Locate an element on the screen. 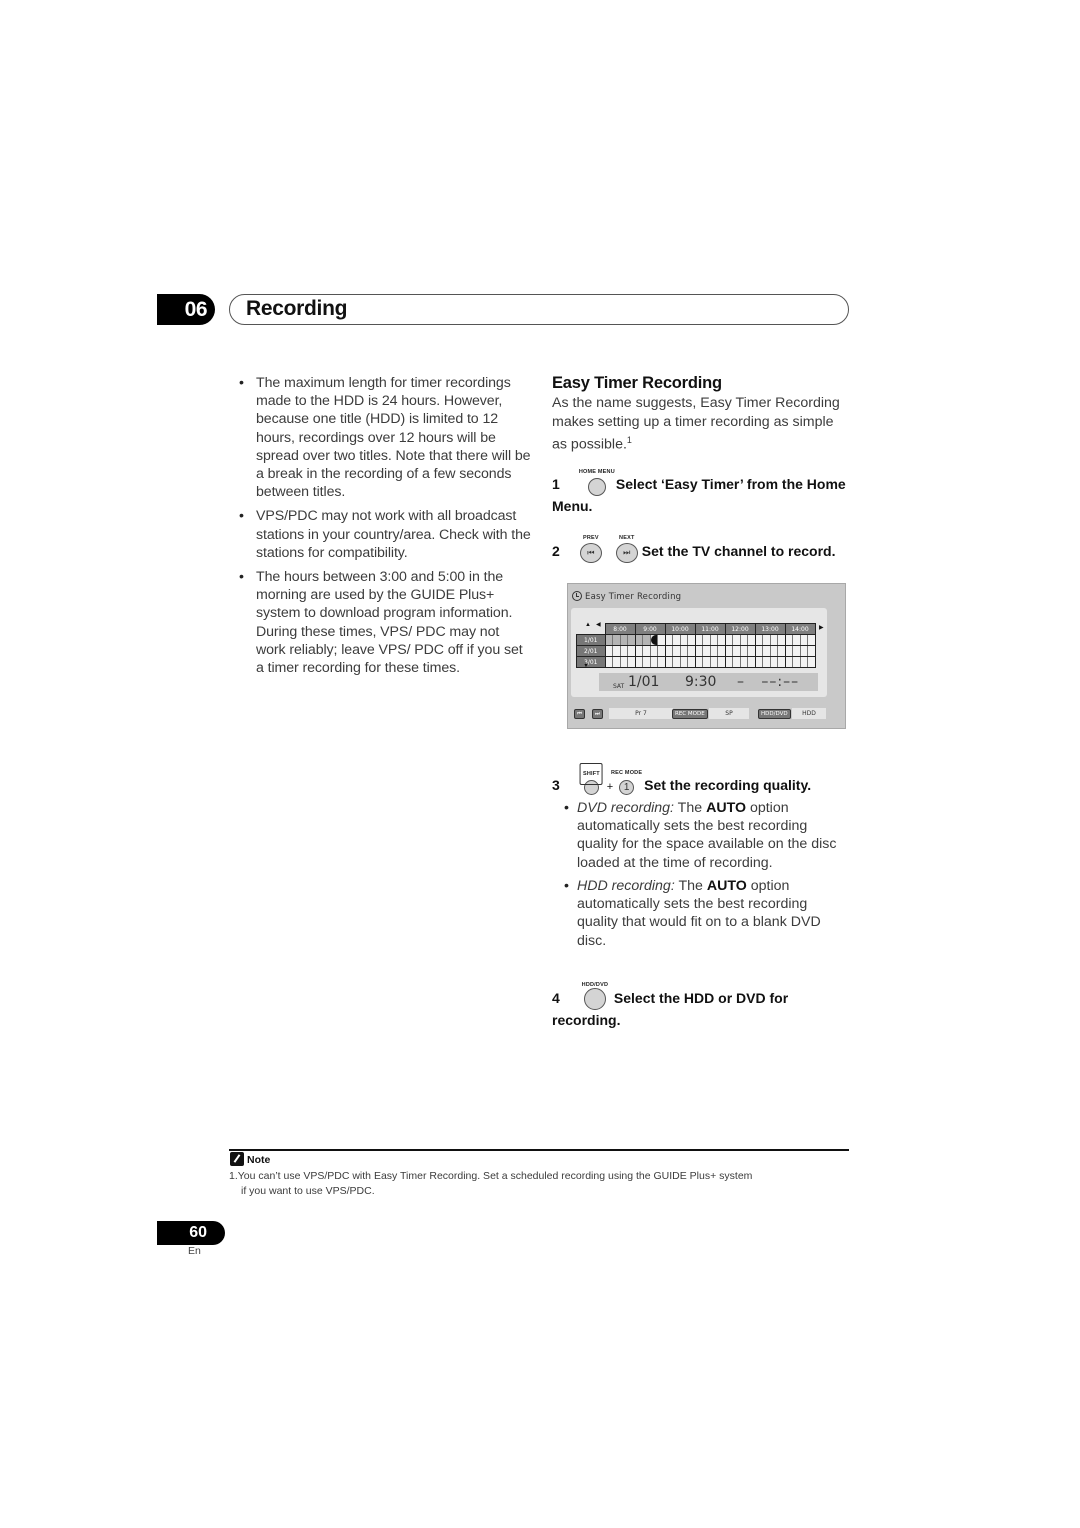 The width and height of the screenshot is (1080, 1528). hour-label: 9:00 is located at coordinates (650, 629).